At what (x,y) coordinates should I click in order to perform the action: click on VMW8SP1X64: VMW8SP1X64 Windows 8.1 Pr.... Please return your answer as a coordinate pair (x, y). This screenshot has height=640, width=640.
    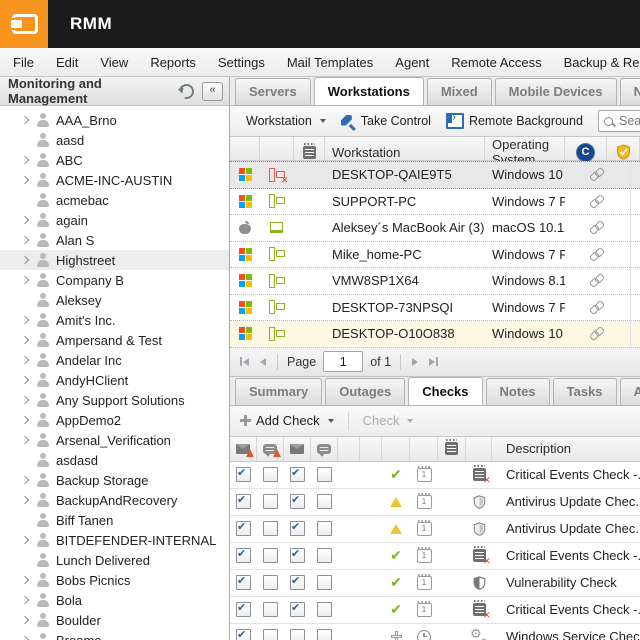
    Looking at the image, I should click on (435, 281).